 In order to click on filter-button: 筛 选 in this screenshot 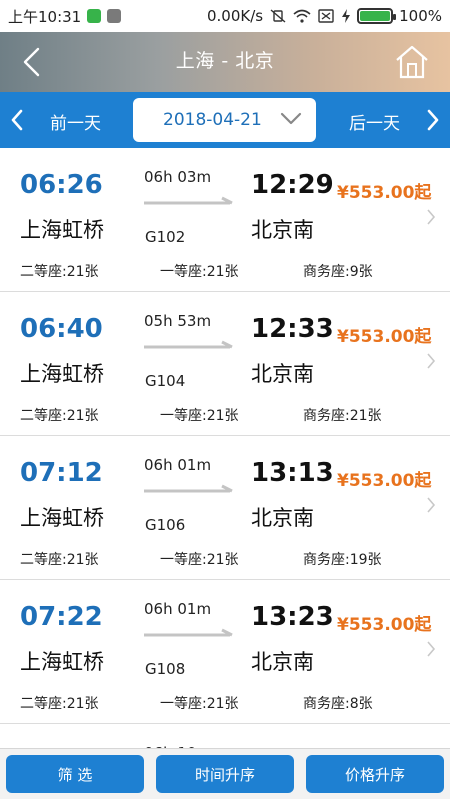, I will do `click(75, 774)`.